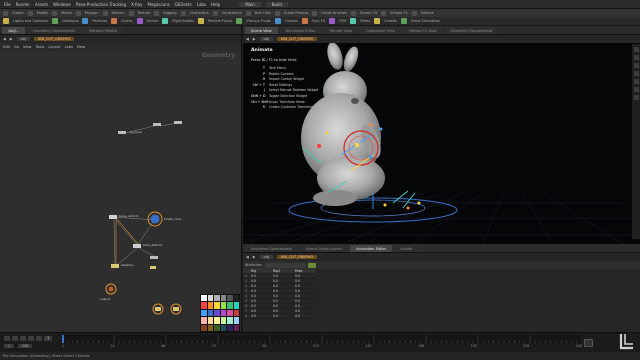  What do you see at coordinates (284, 265) in the screenshot?
I see `filter-input` at bounding box center [284, 265].